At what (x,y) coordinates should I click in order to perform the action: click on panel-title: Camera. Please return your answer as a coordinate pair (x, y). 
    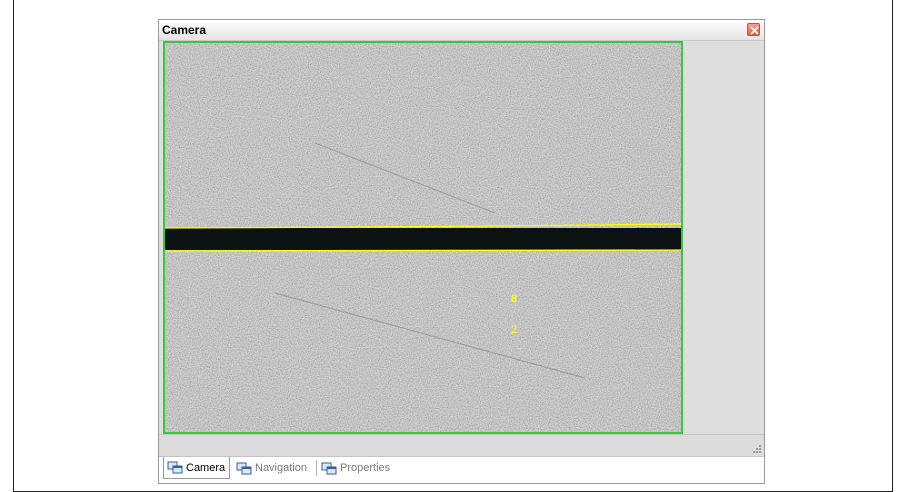
    Looking at the image, I should click on (184, 30).